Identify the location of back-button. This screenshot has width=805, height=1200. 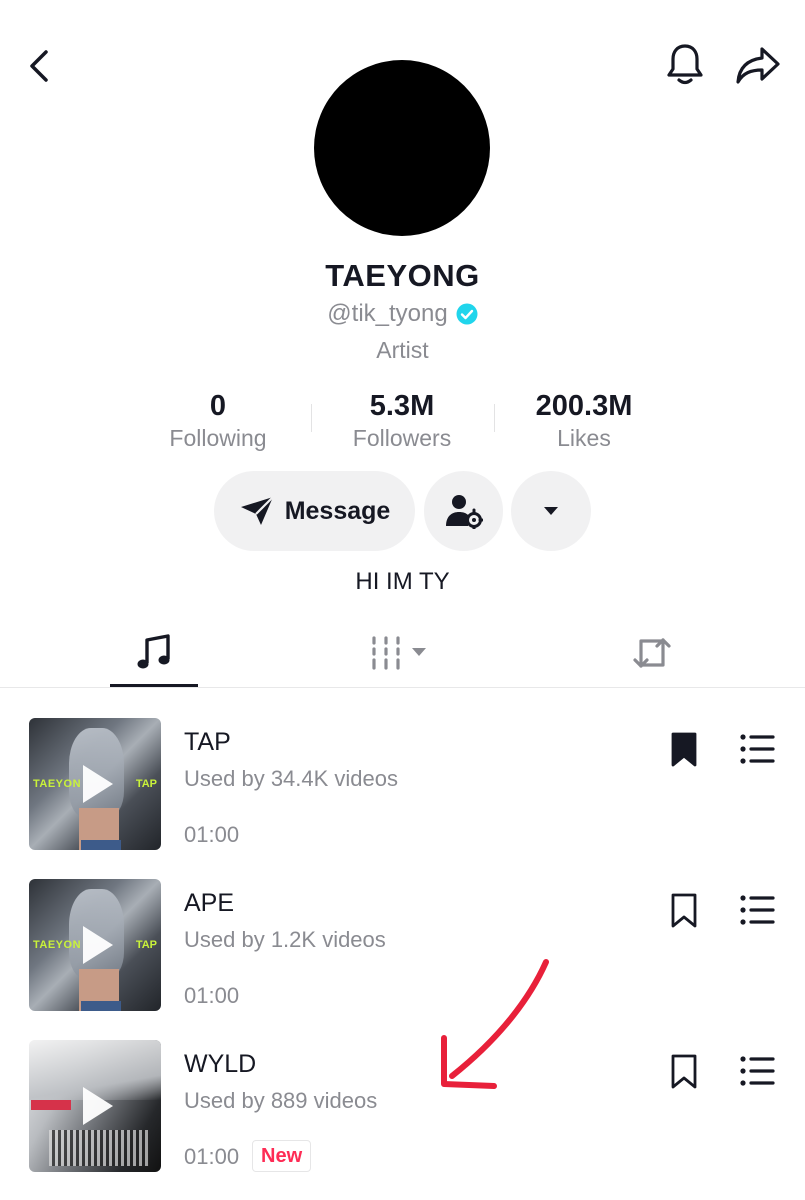
(38, 66).